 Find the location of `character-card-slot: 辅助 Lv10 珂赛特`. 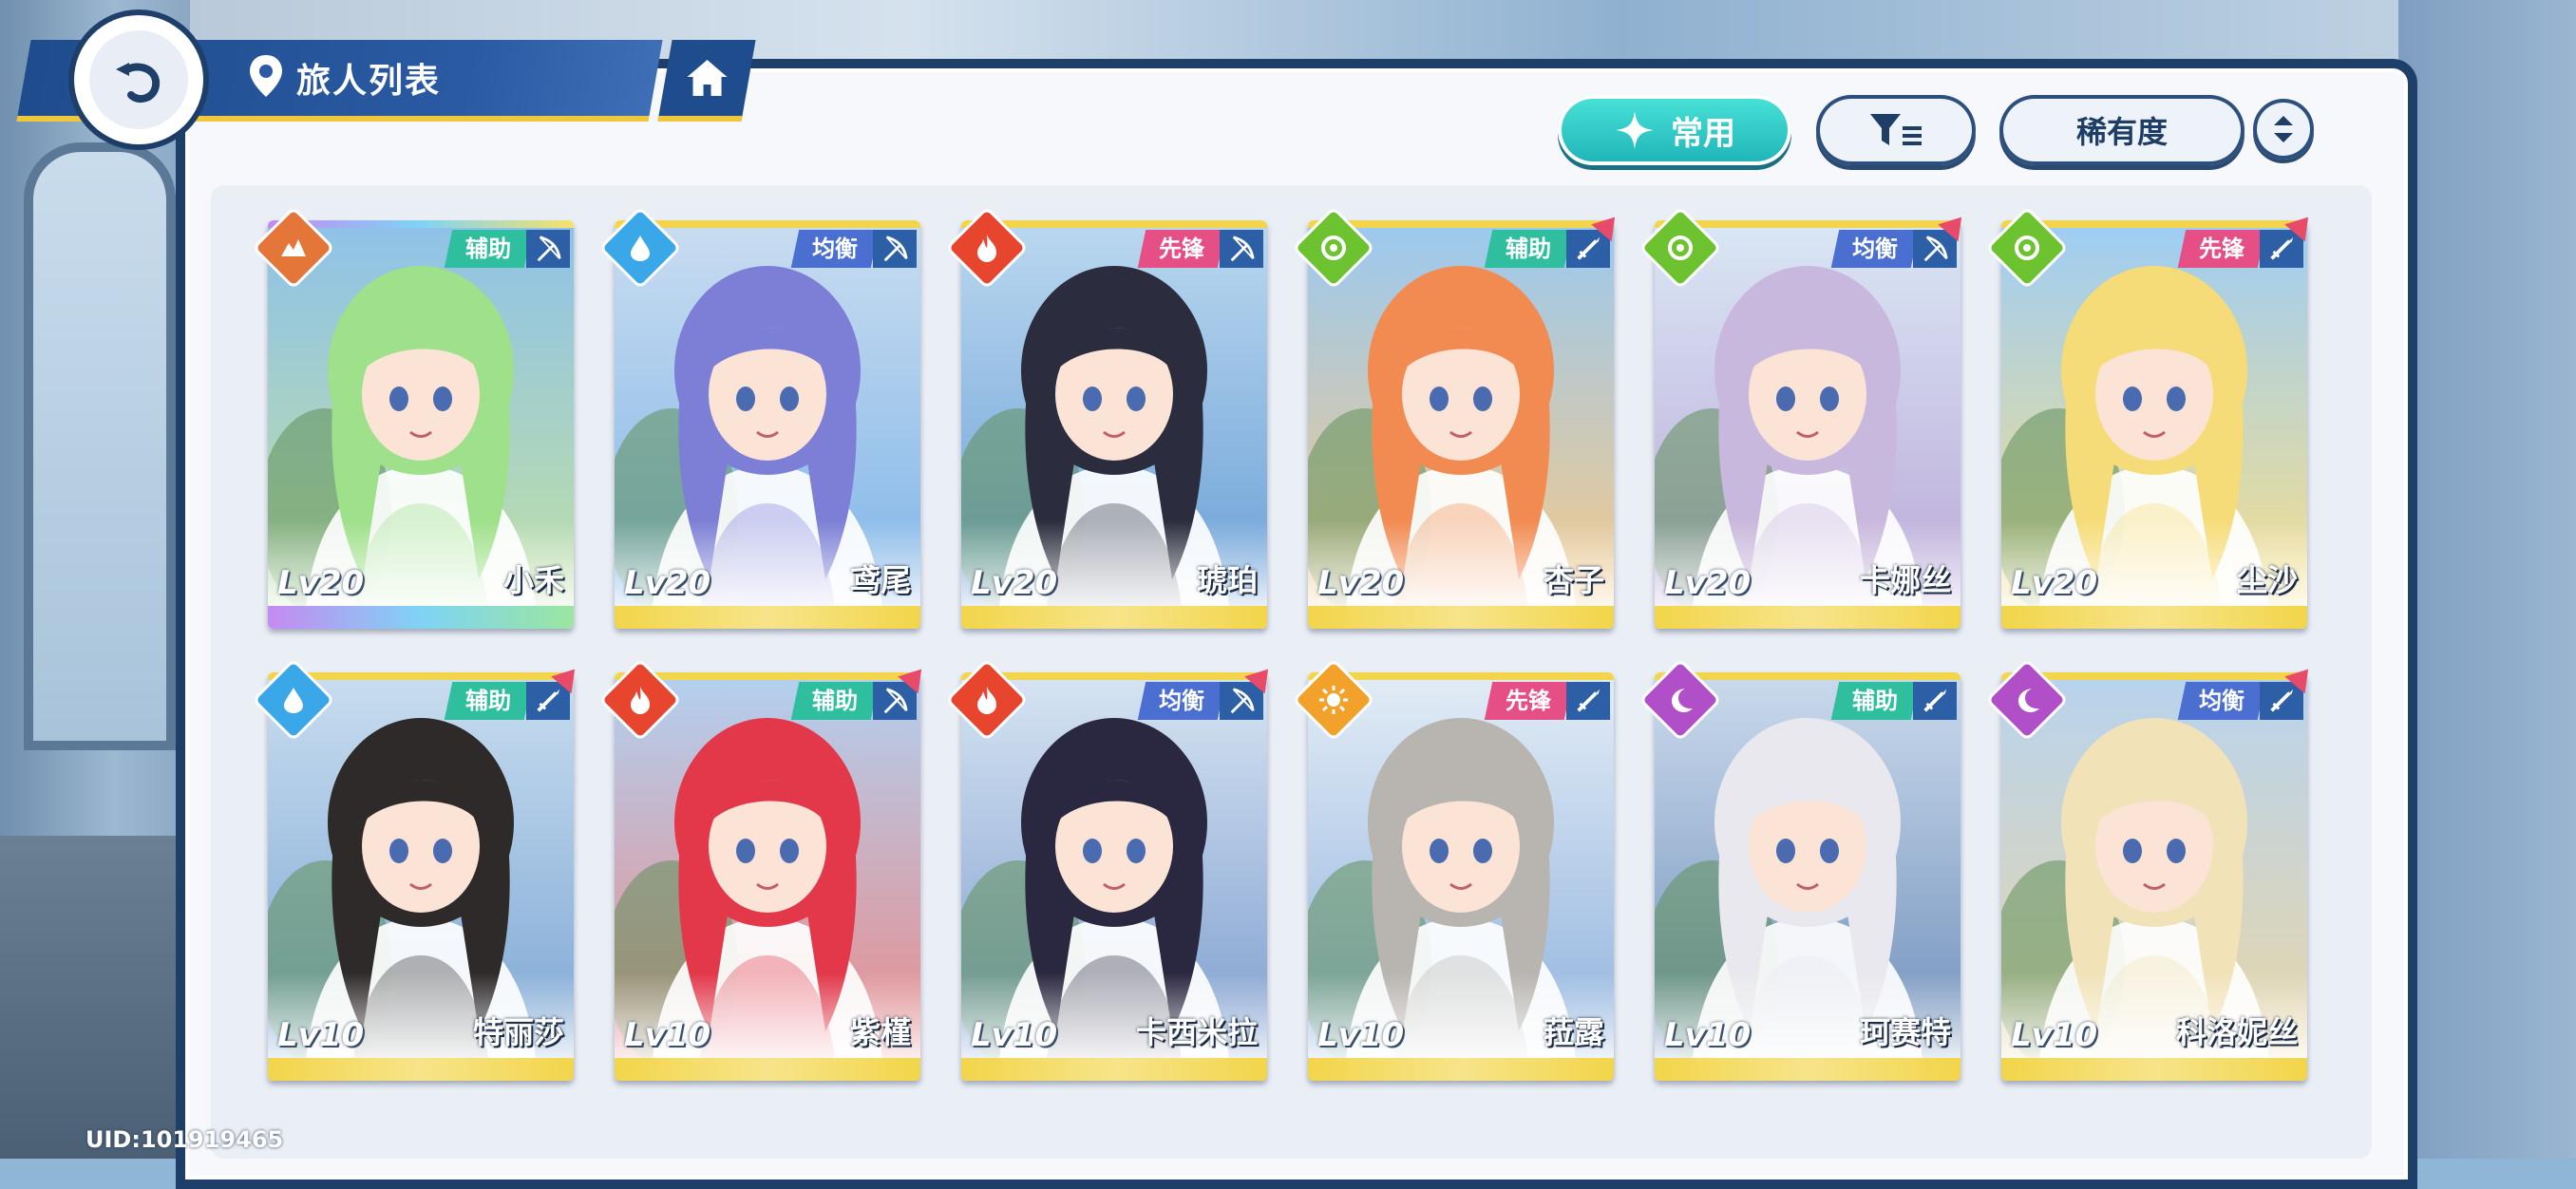

character-card-slot: 辅助 Lv10 珂赛特 is located at coordinates (1799, 869).